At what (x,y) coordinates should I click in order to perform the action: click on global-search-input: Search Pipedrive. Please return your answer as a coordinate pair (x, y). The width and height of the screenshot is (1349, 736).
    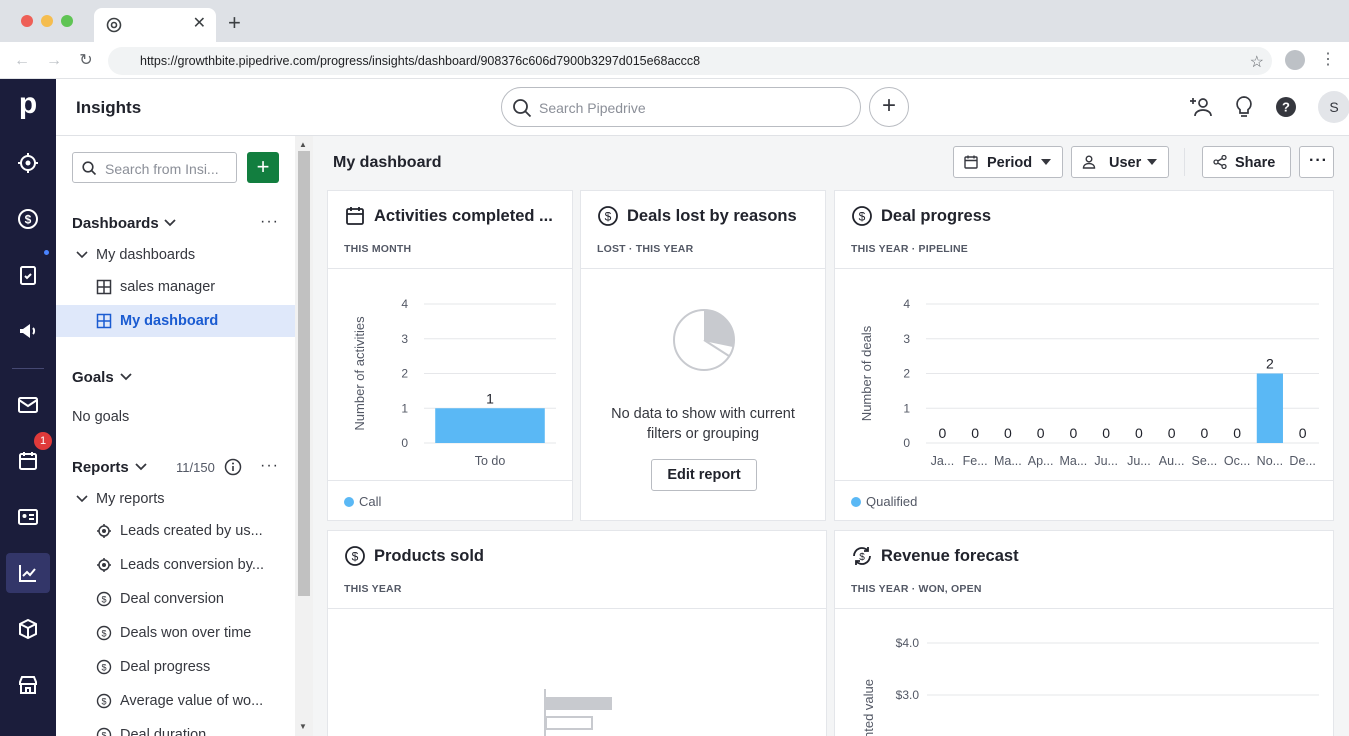
    Looking at the image, I should click on (681, 107).